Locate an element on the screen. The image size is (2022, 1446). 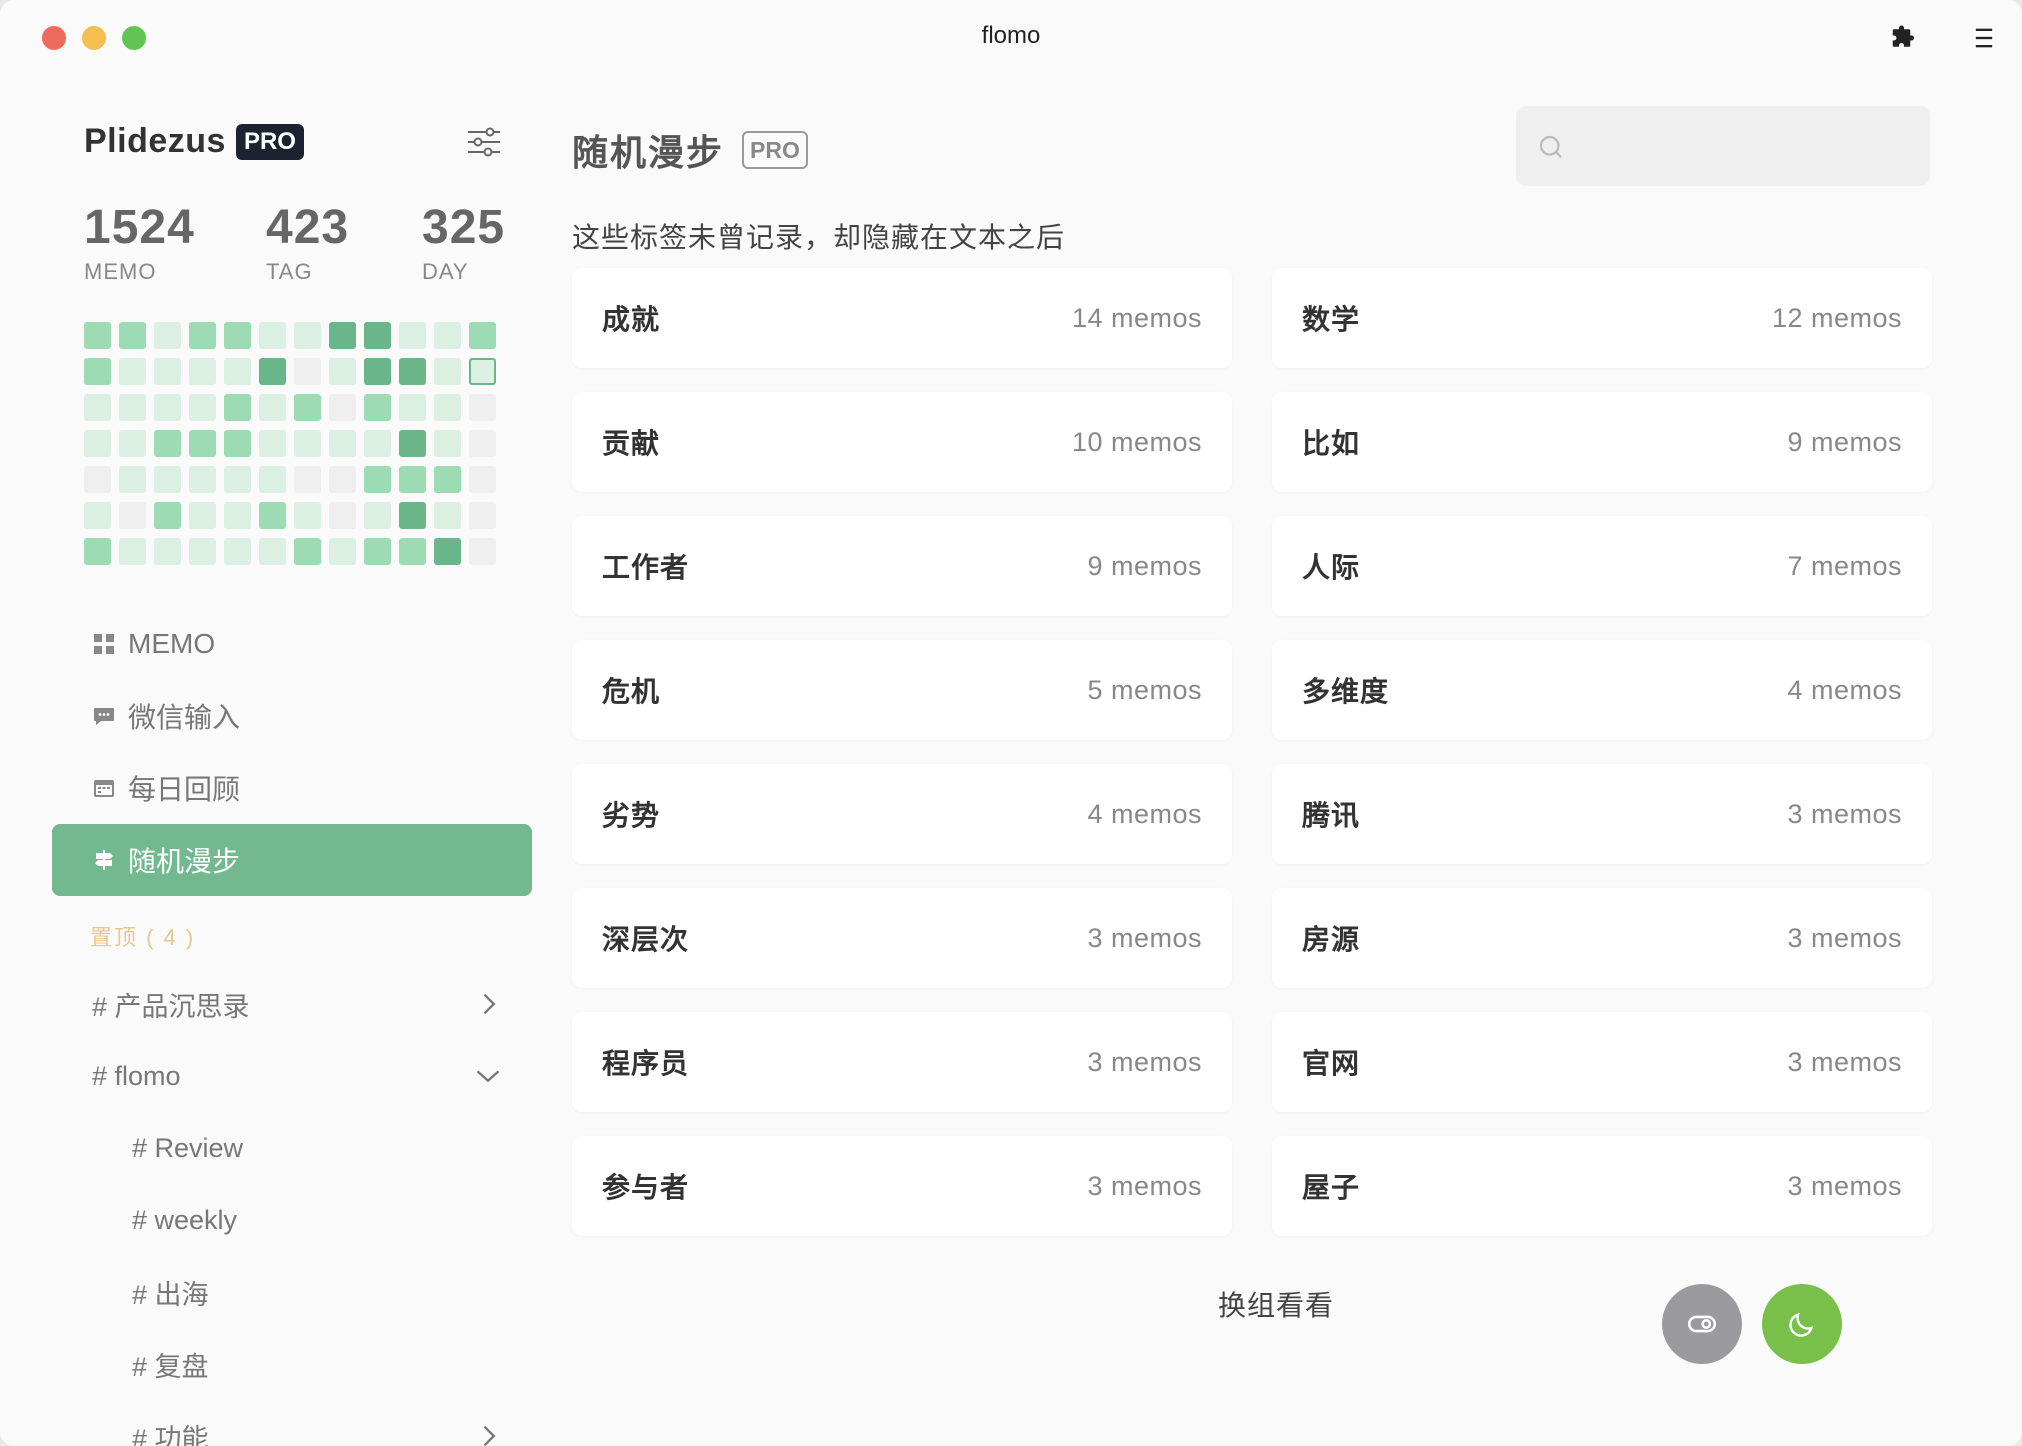
search-box is located at coordinates (1723, 146).